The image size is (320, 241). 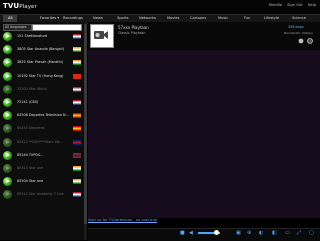 What do you see at coordinates (182, 233) in the screenshot?
I see `stop-icon: ■` at bounding box center [182, 233].